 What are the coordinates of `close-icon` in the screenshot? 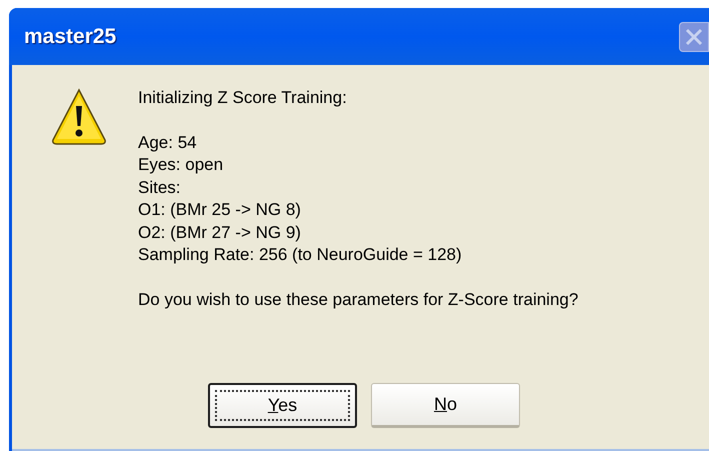 It's located at (694, 37).